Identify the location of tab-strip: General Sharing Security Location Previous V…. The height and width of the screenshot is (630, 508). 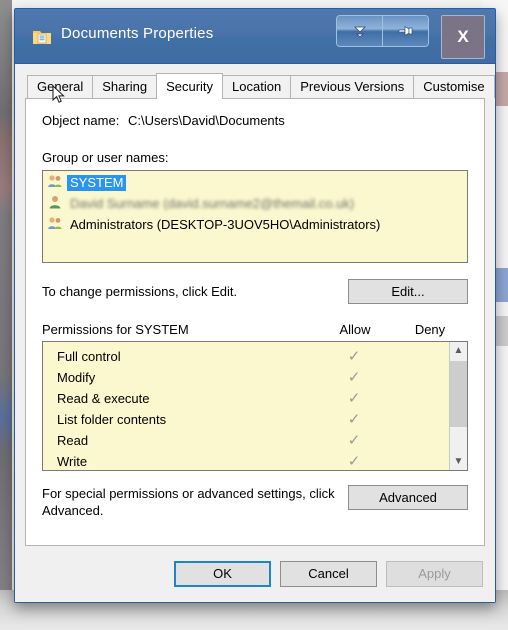
(260, 86).